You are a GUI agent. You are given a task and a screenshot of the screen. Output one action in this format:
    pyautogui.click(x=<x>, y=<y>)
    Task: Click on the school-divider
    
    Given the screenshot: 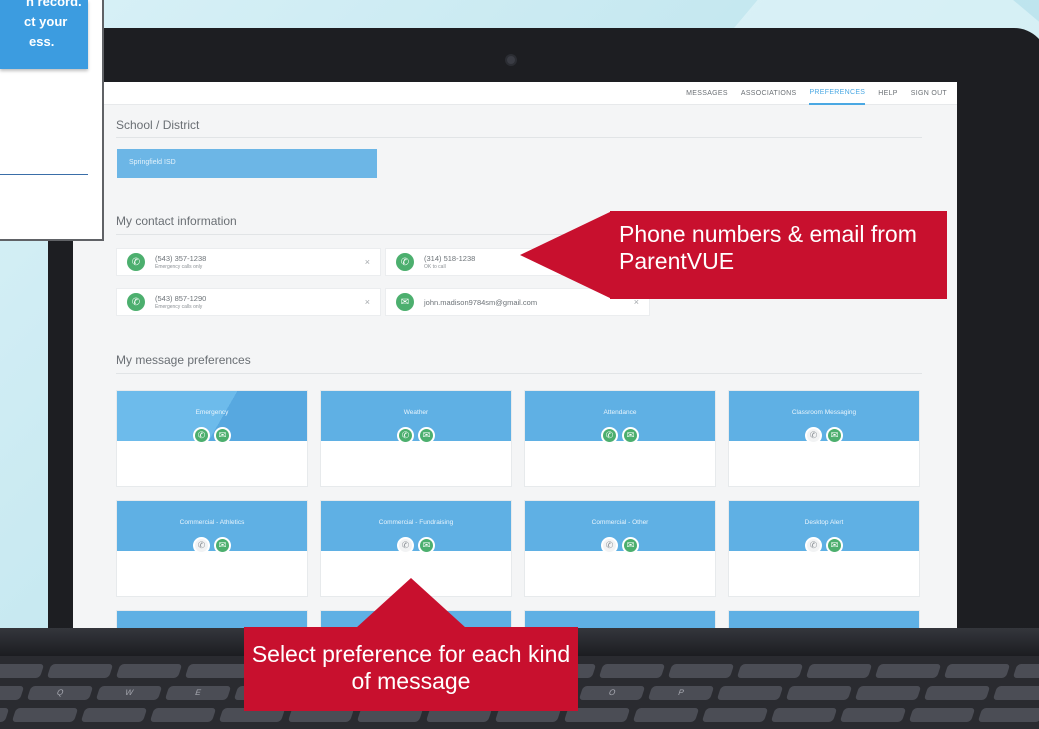 What is the action you would take?
    pyautogui.click(x=519, y=137)
    